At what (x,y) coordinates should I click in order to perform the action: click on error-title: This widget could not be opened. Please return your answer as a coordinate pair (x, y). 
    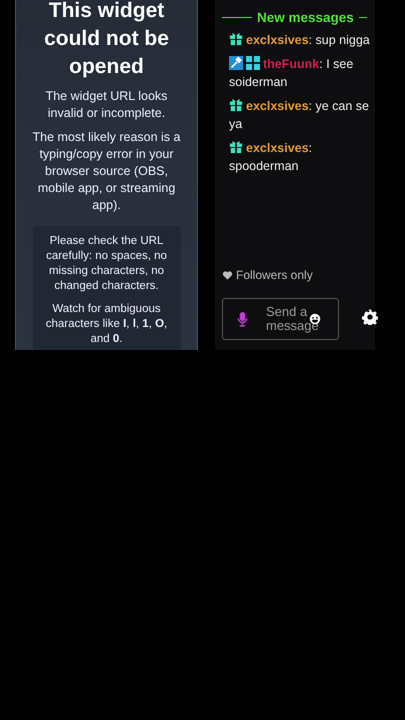
    Looking at the image, I should click on (106, 40).